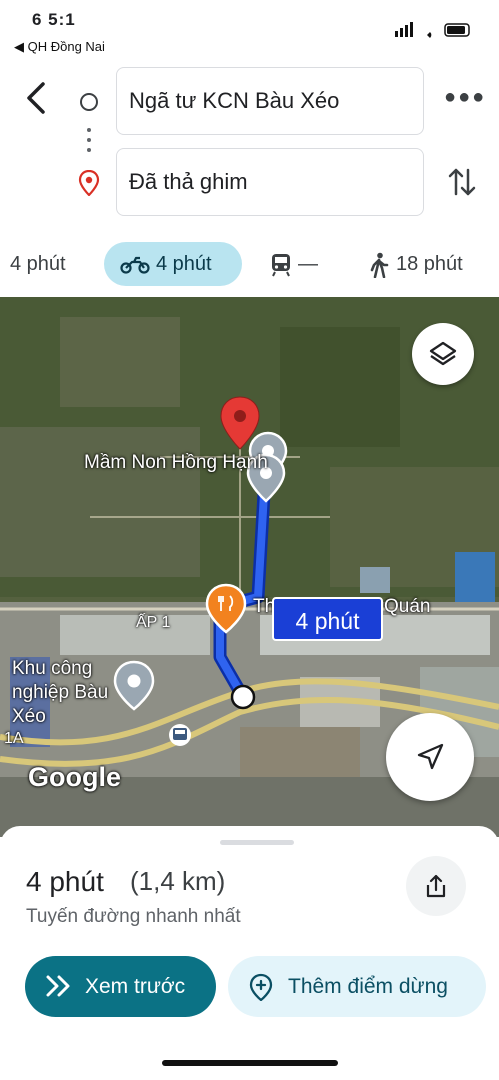 The image size is (499, 1080). I want to click on mode-drive-label: 4 phút, so click(38, 264).